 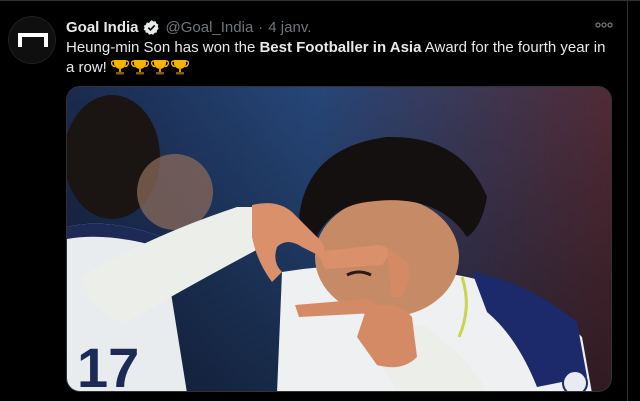 I want to click on column-border, so click(x=627, y=200).